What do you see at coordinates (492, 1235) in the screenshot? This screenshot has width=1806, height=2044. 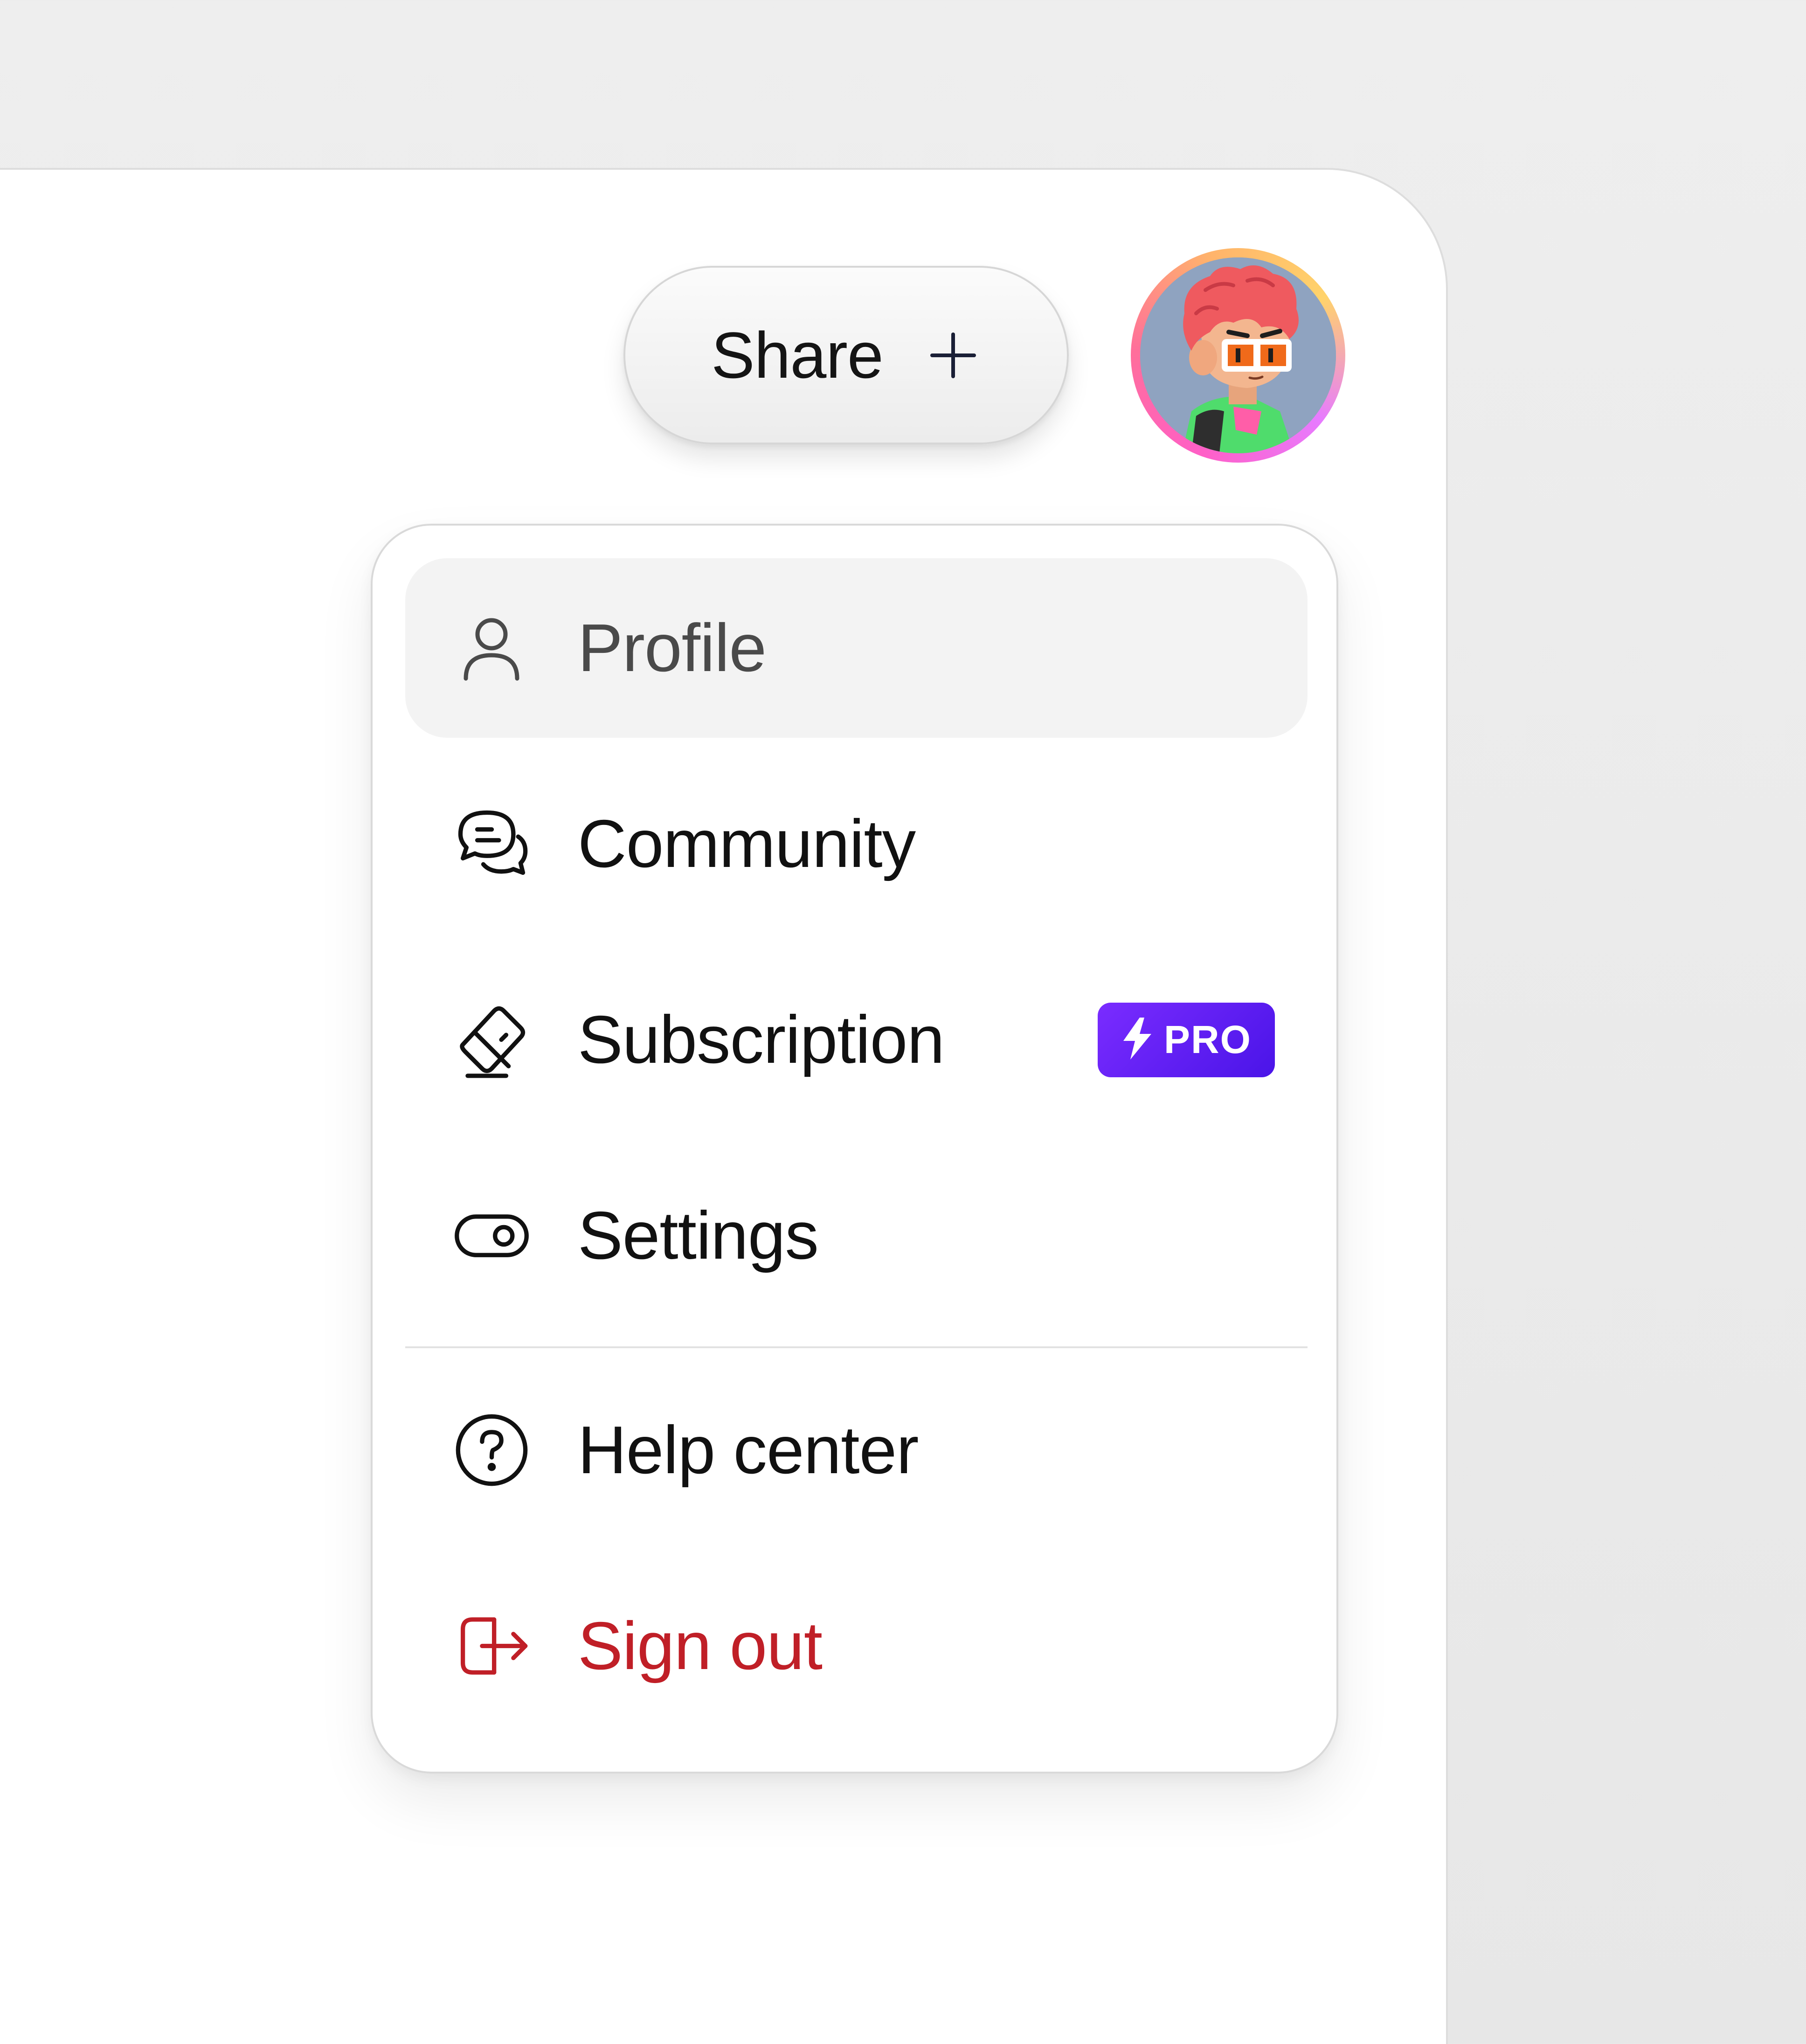 I see `toggle-icon` at bounding box center [492, 1235].